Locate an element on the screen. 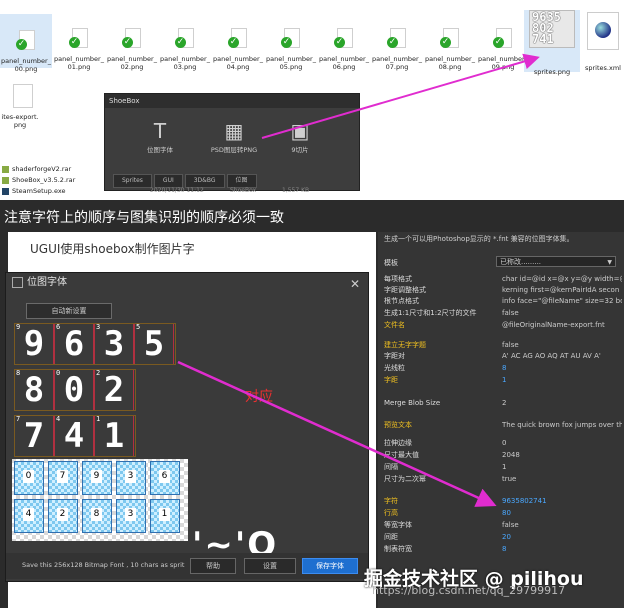 This screenshot has width=624, height=608. setting-row: 字距 1 is located at coordinates (503, 380).